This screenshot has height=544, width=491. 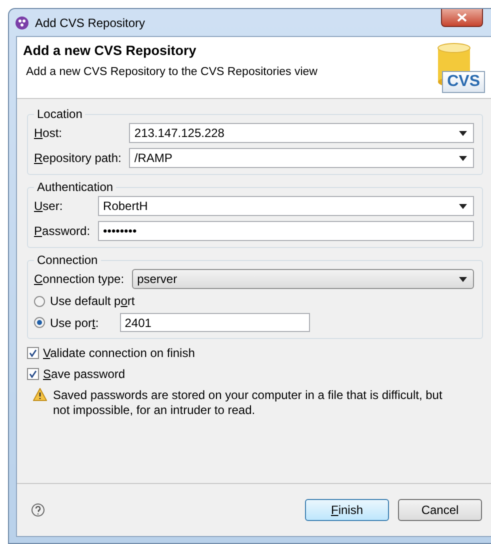 What do you see at coordinates (94, 301) in the screenshot?
I see `radio-label: Use default port` at bounding box center [94, 301].